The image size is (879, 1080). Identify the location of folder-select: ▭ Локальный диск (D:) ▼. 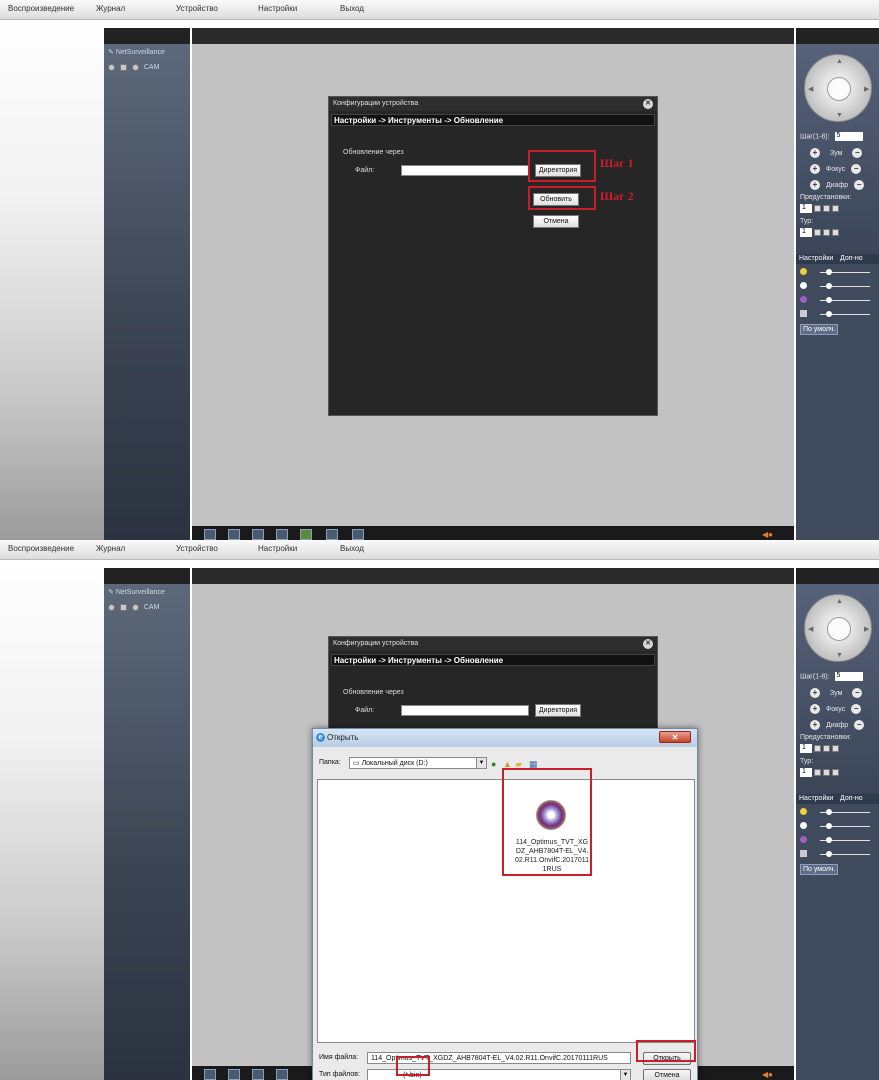
(418, 763).